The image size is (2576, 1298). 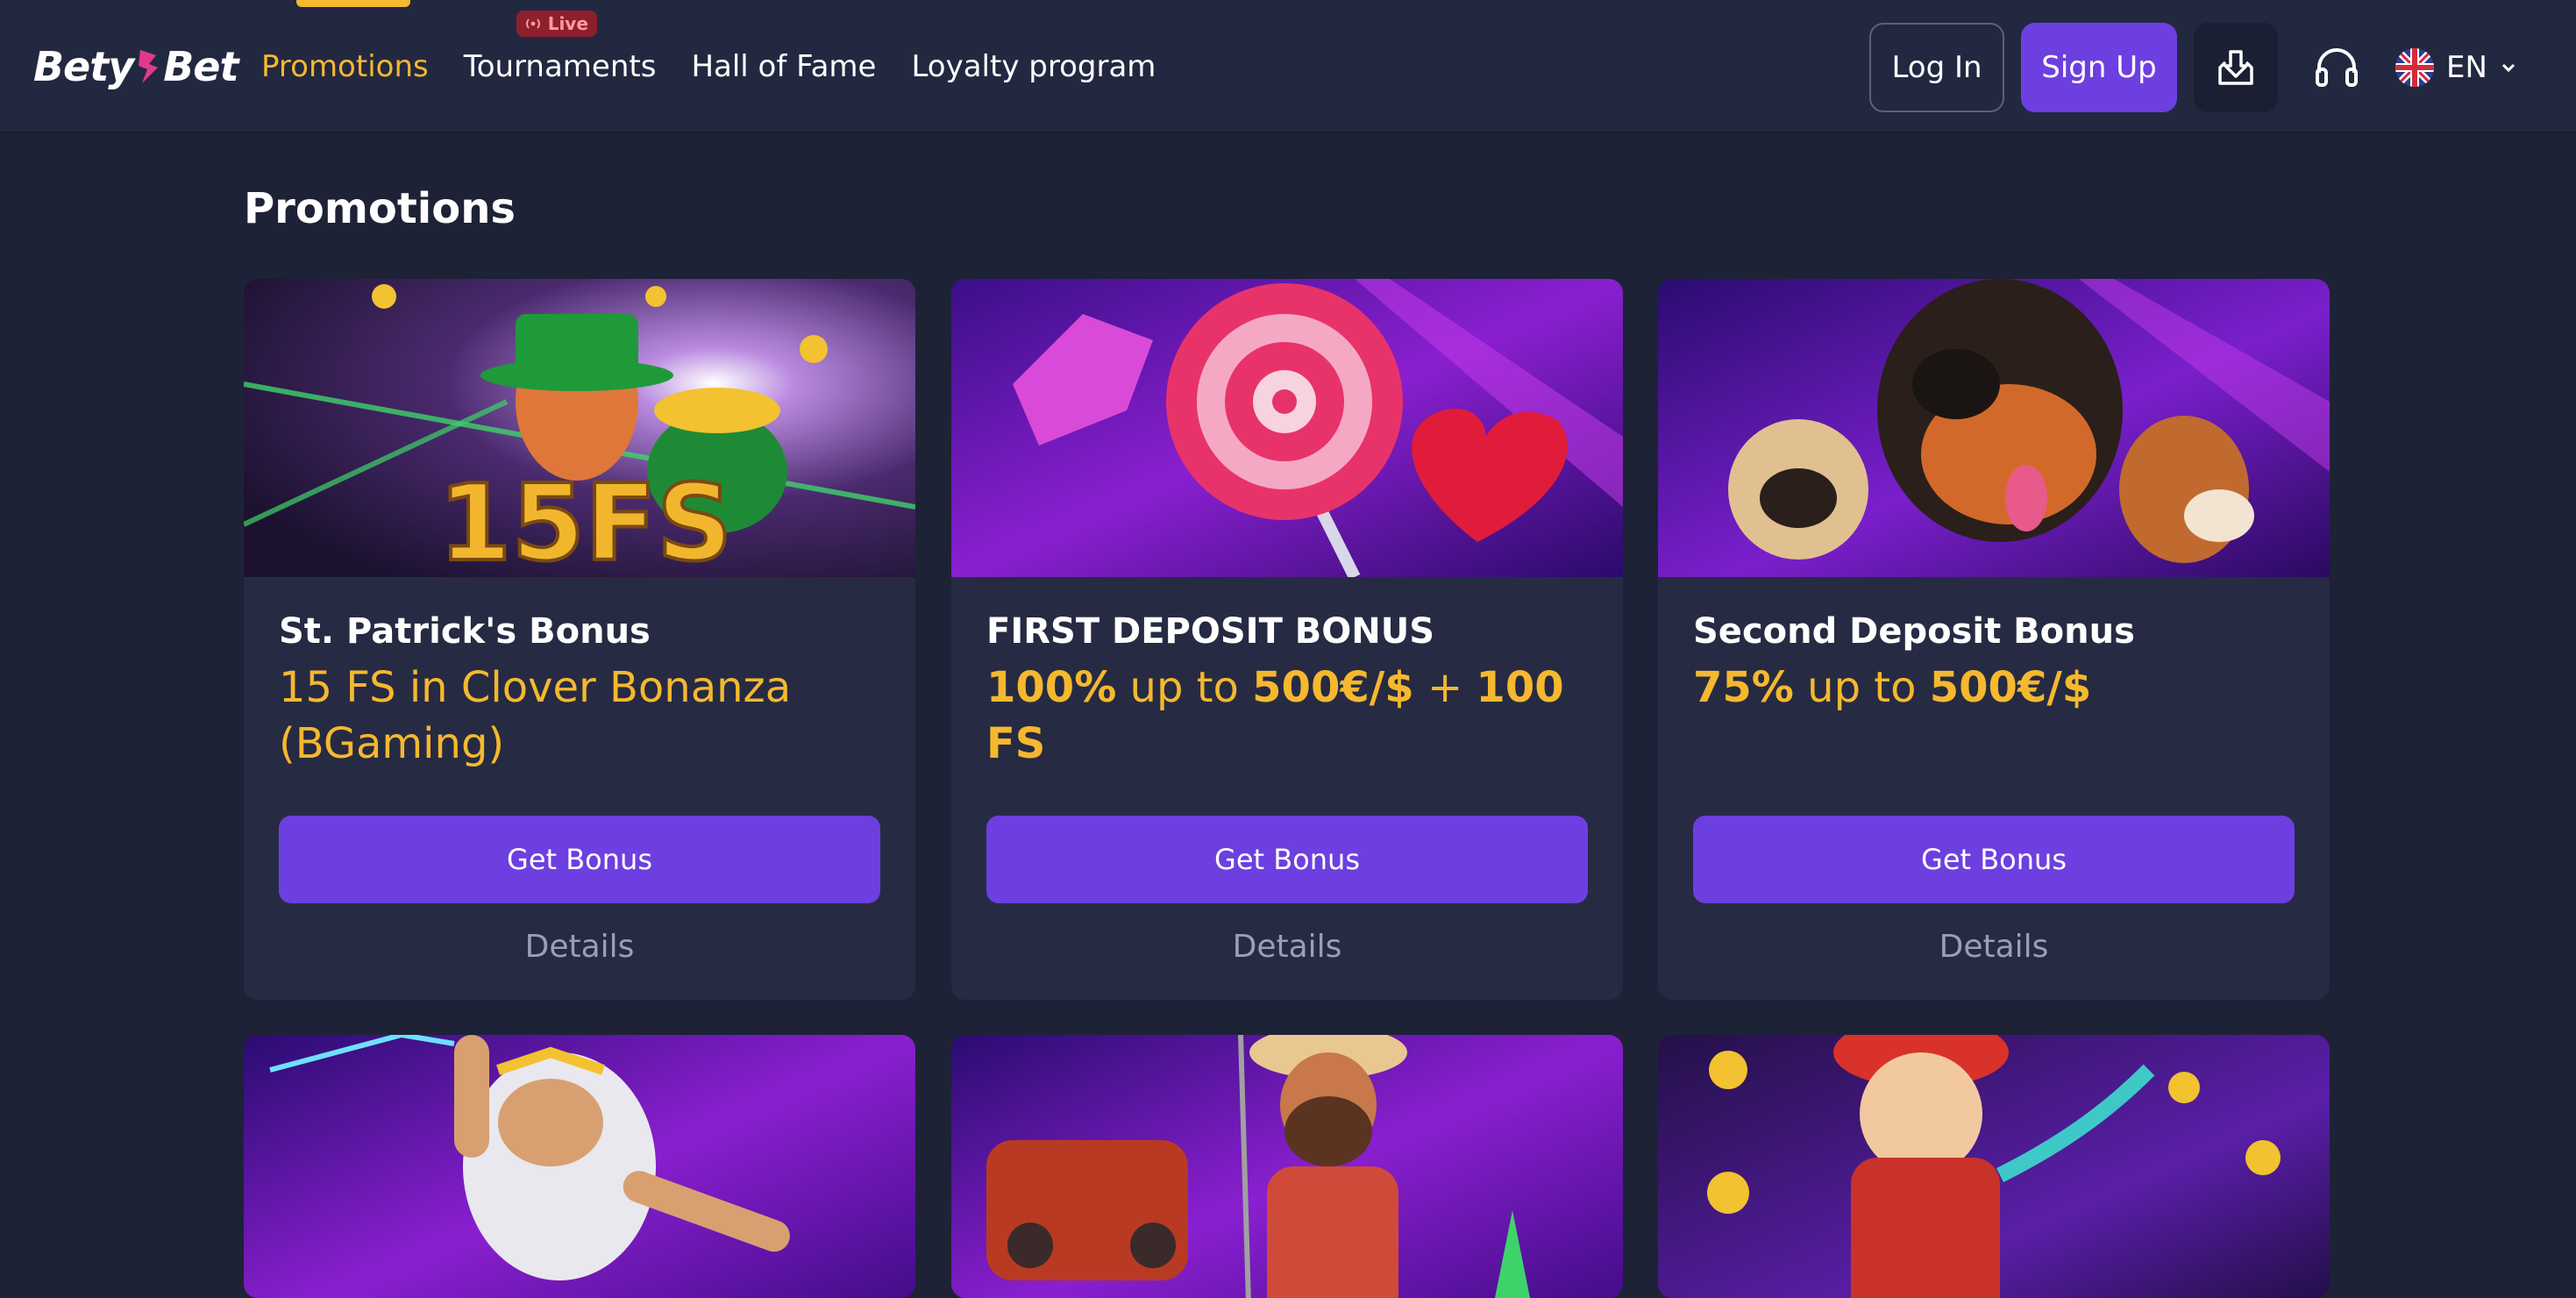 I want to click on promo-subtitle: 15 FS in Clover Bonanza (BGaming), so click(x=535, y=715).